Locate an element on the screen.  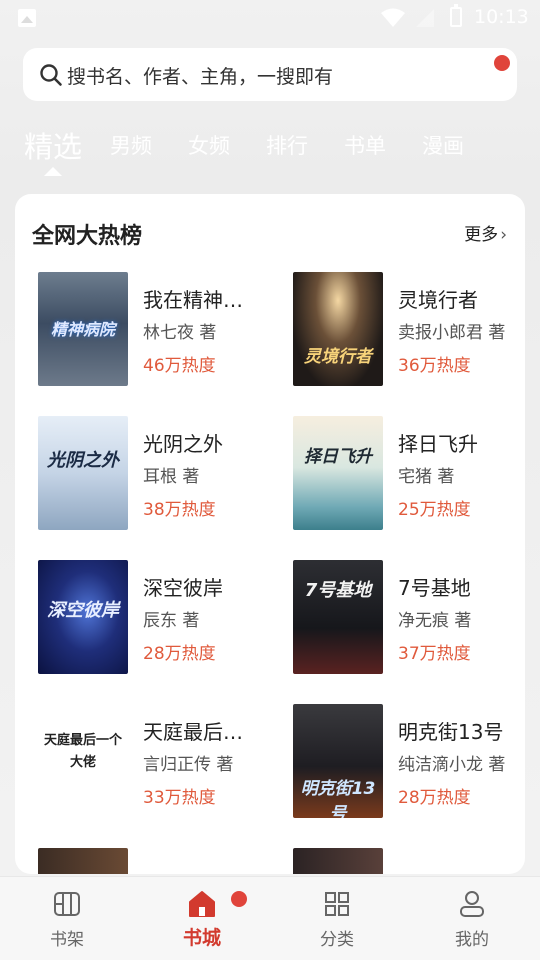
book-cover: 光阴之外 is located at coordinates (83, 473).